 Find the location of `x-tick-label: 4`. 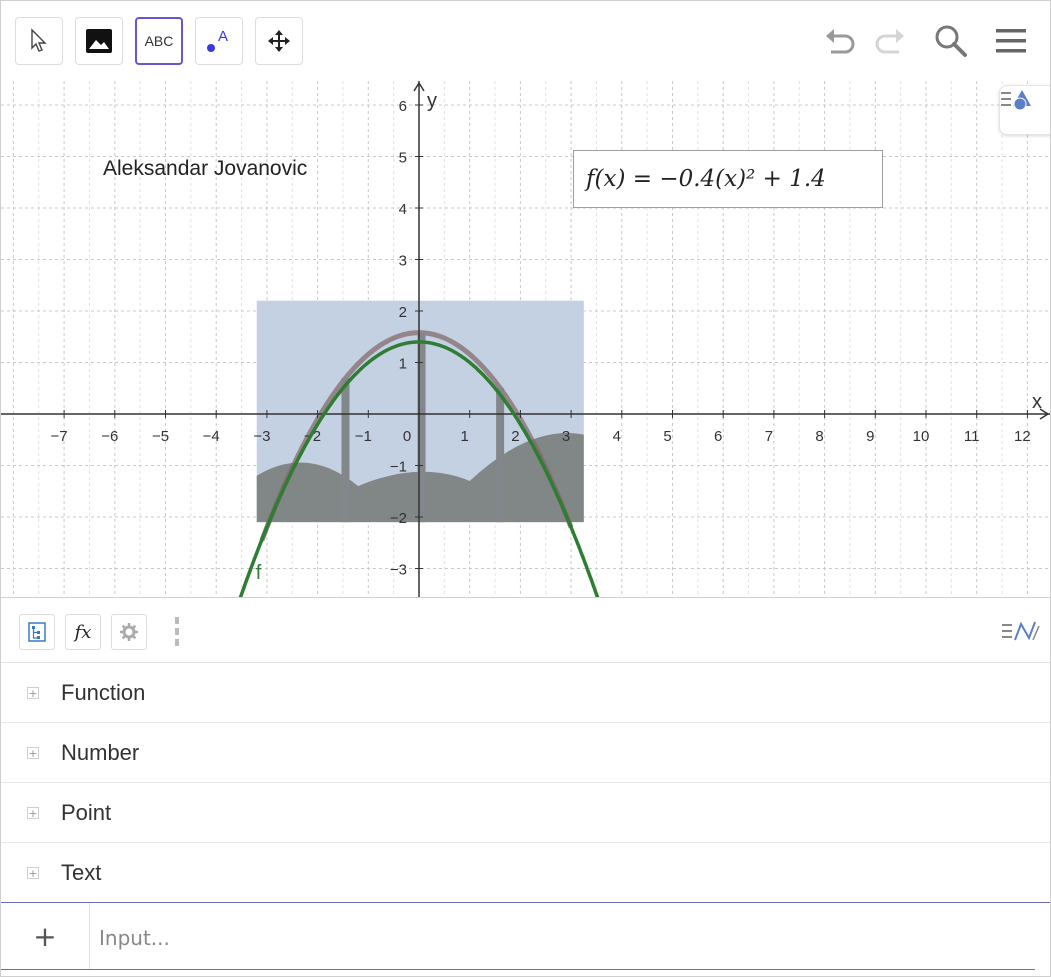

x-tick-label: 4 is located at coordinates (617, 436).